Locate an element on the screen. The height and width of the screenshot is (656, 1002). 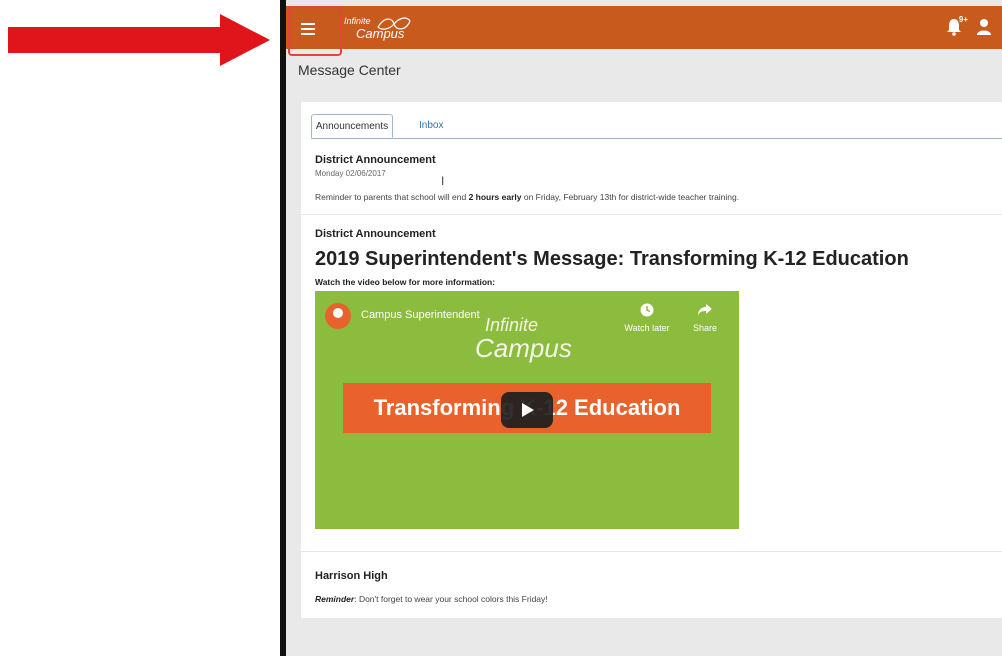
share-button: Share is located at coordinates (705, 318).